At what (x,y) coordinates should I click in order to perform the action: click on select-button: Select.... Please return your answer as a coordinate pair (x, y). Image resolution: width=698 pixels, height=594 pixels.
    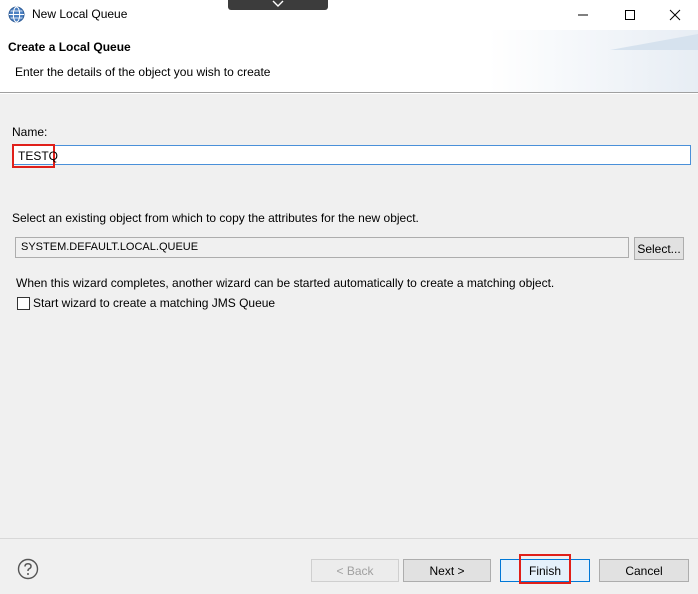
    Looking at the image, I should click on (659, 248).